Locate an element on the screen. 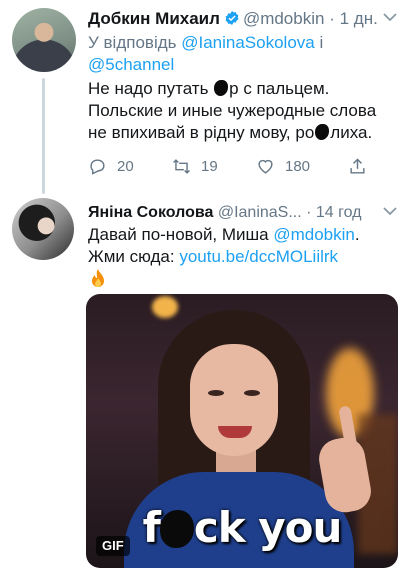 Image resolution: width=409 pixels, height=579 pixels. reply-context: У відповідь @IaninaSokolova і @5channel is located at coordinates (238, 54).